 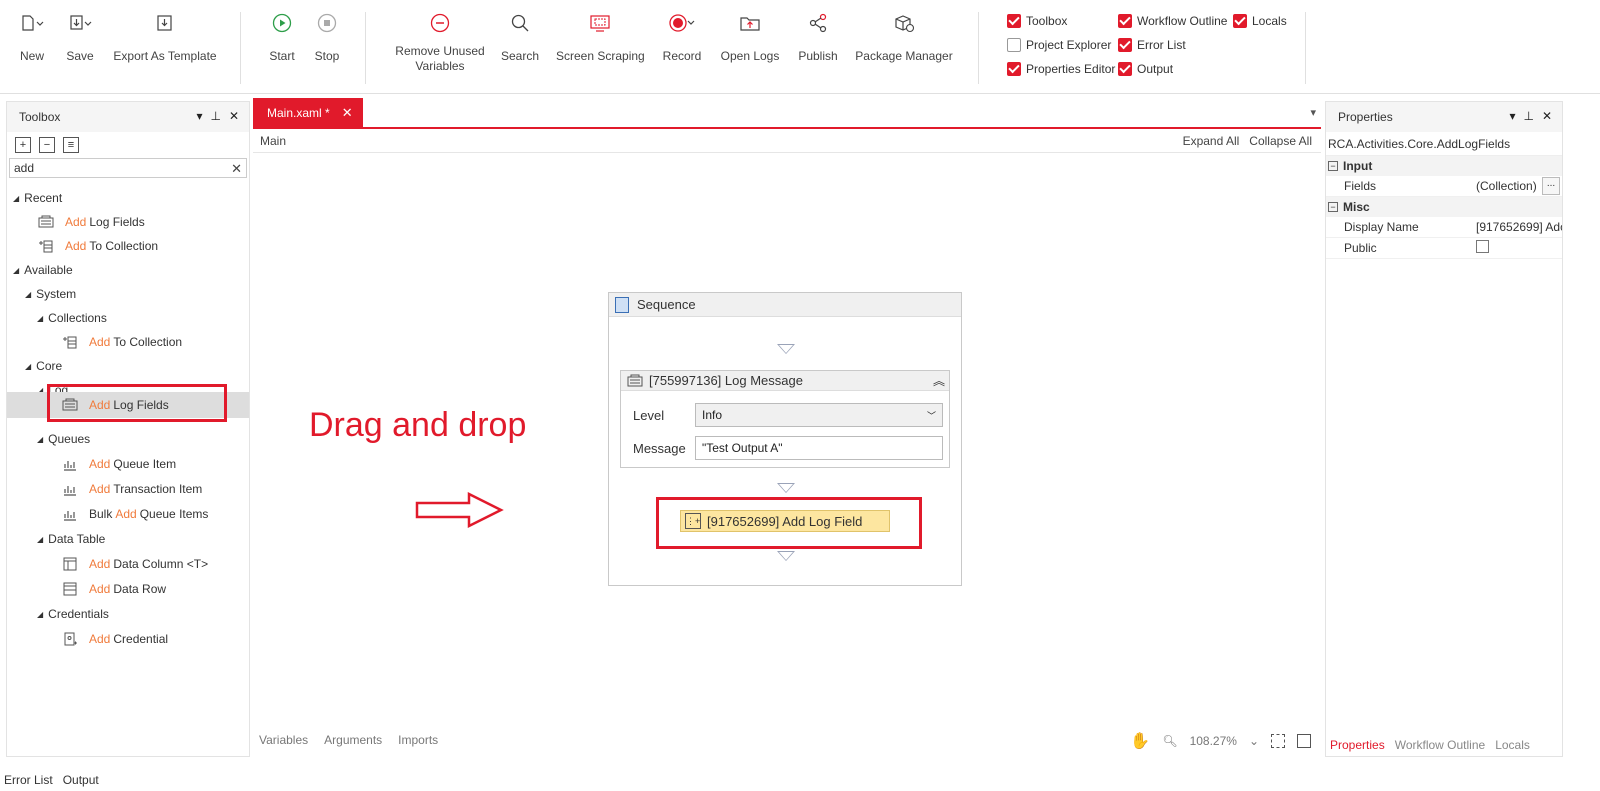 What do you see at coordinates (28, 780) in the screenshot?
I see `tab-error-list: Error List` at bounding box center [28, 780].